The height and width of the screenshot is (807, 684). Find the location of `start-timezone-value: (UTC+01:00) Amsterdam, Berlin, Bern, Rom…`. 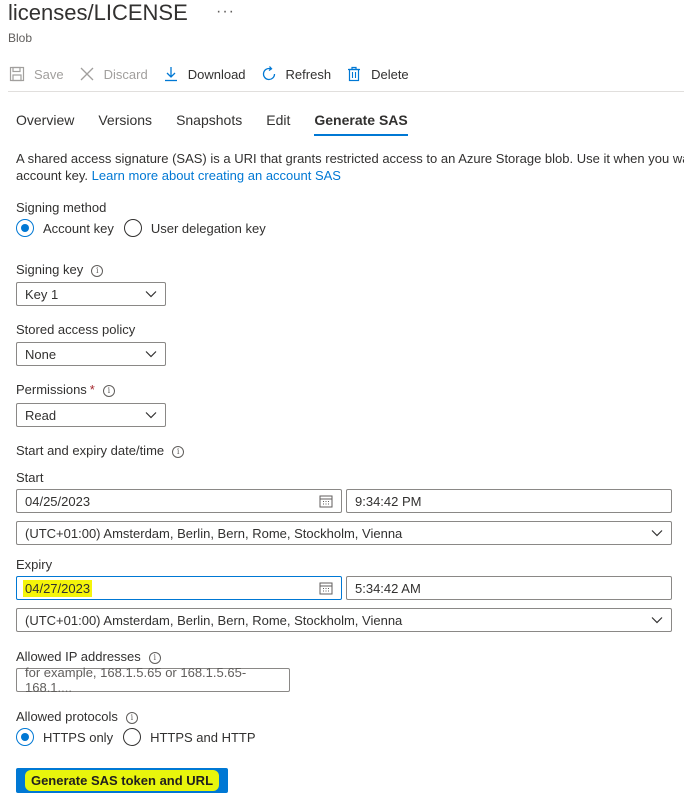

start-timezone-value: (UTC+01:00) Amsterdam, Berlin, Bern, Rom… is located at coordinates (214, 533).